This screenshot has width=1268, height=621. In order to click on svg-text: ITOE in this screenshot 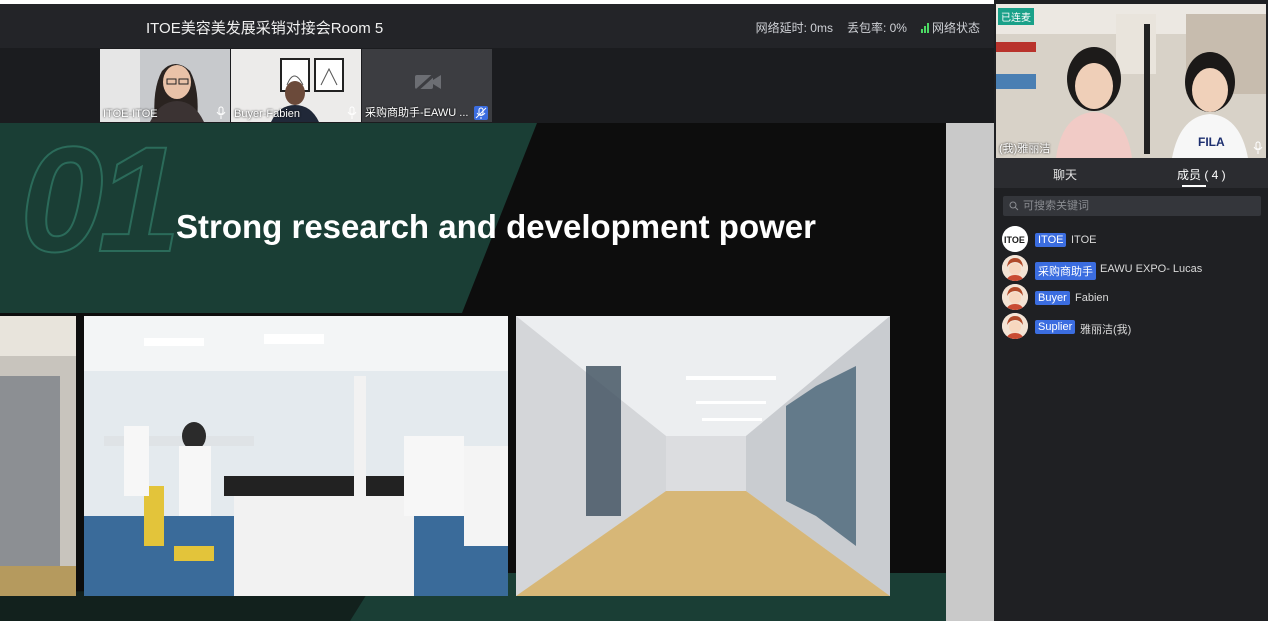, I will do `click(1014, 240)`.